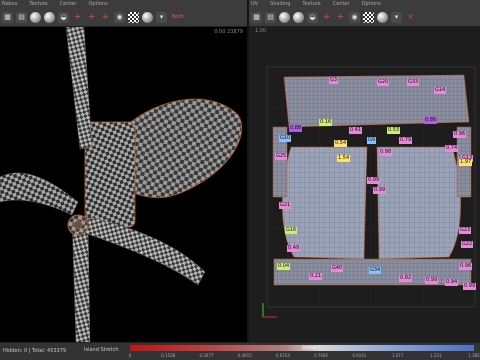 Image resolution: width=480 pixels, height=360 pixels. Describe the element at coordinates (147, 17) in the screenshot. I see `light-ball-icon` at that location.